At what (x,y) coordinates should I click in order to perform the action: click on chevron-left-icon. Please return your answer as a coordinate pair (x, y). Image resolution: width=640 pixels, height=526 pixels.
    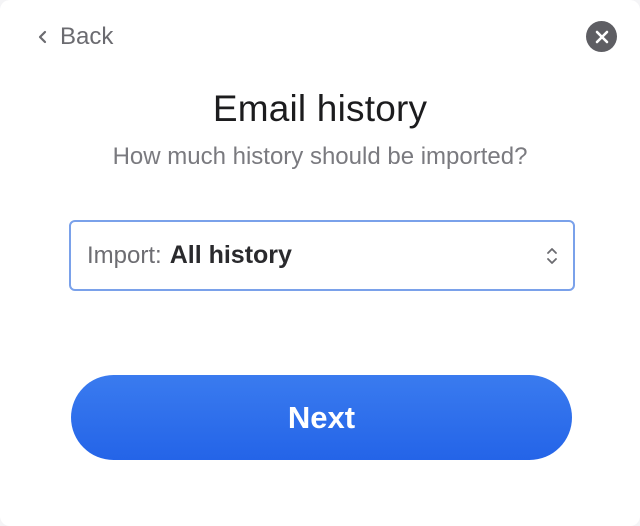
    Looking at the image, I should click on (42, 37).